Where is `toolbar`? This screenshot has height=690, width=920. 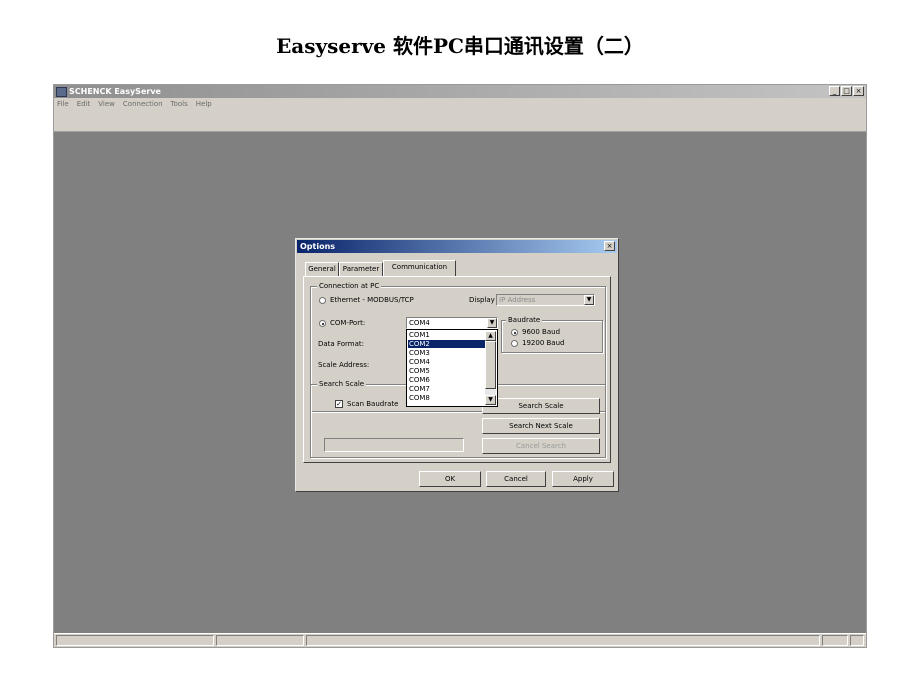
toolbar is located at coordinates (460, 121).